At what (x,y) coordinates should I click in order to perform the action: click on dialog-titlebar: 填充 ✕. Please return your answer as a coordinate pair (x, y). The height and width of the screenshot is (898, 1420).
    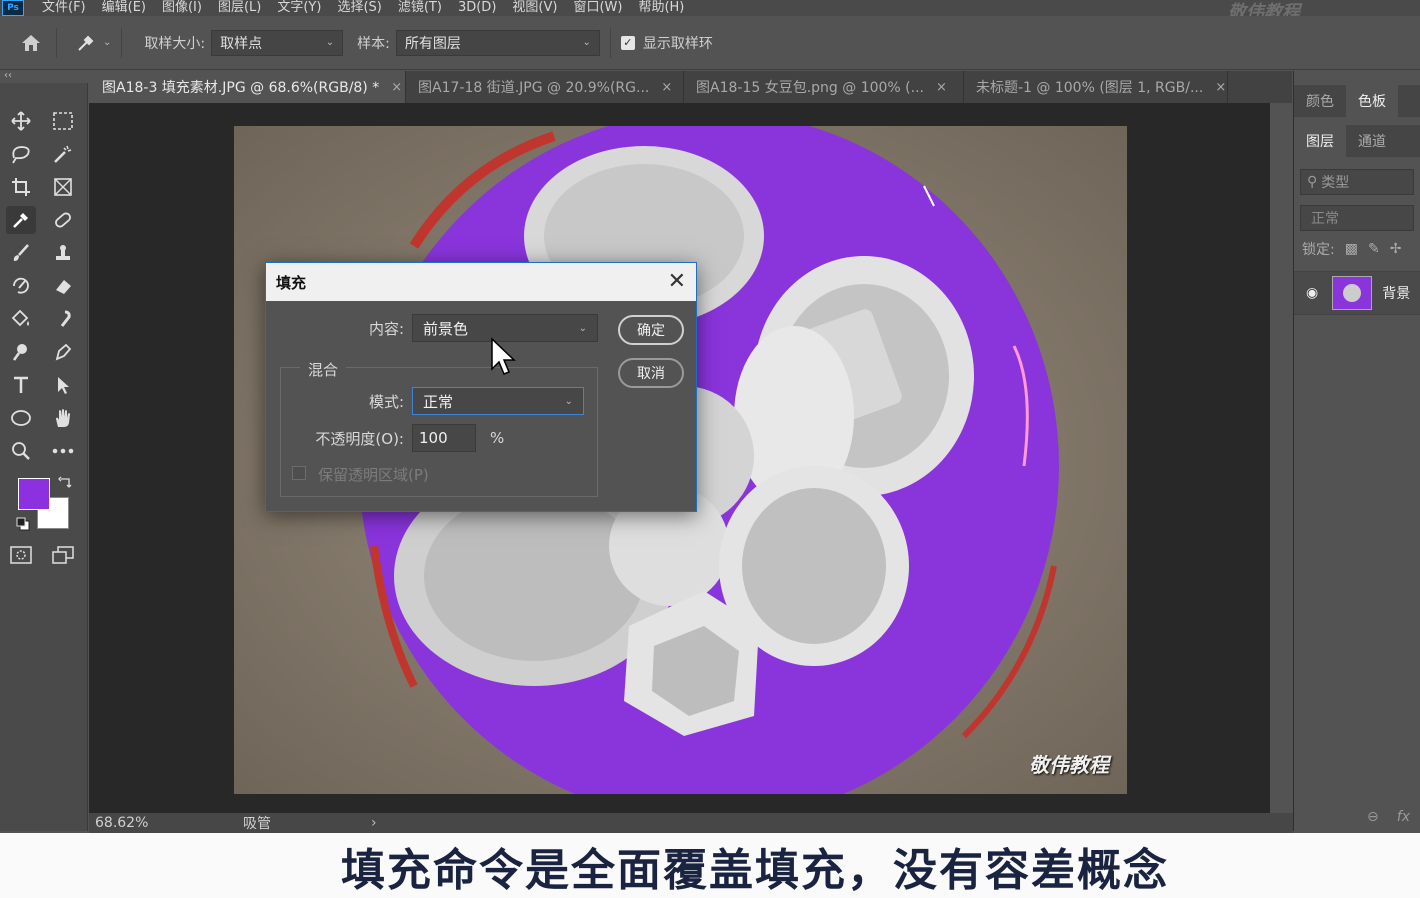
    Looking at the image, I should click on (481, 282).